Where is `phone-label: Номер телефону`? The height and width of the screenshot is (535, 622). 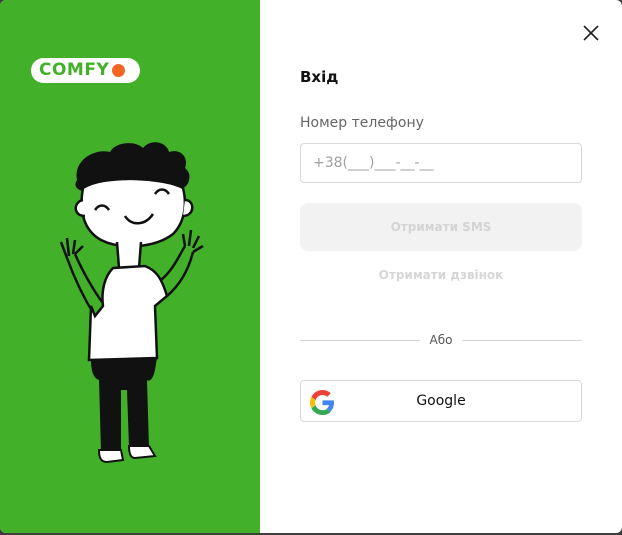
phone-label: Номер телефону is located at coordinates (362, 123).